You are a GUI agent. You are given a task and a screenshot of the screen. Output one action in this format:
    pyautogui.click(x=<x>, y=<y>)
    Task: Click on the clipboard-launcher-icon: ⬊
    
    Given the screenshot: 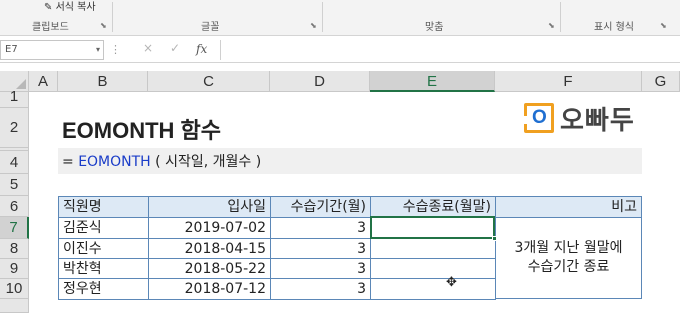 What is the action you would take?
    pyautogui.click(x=103, y=25)
    